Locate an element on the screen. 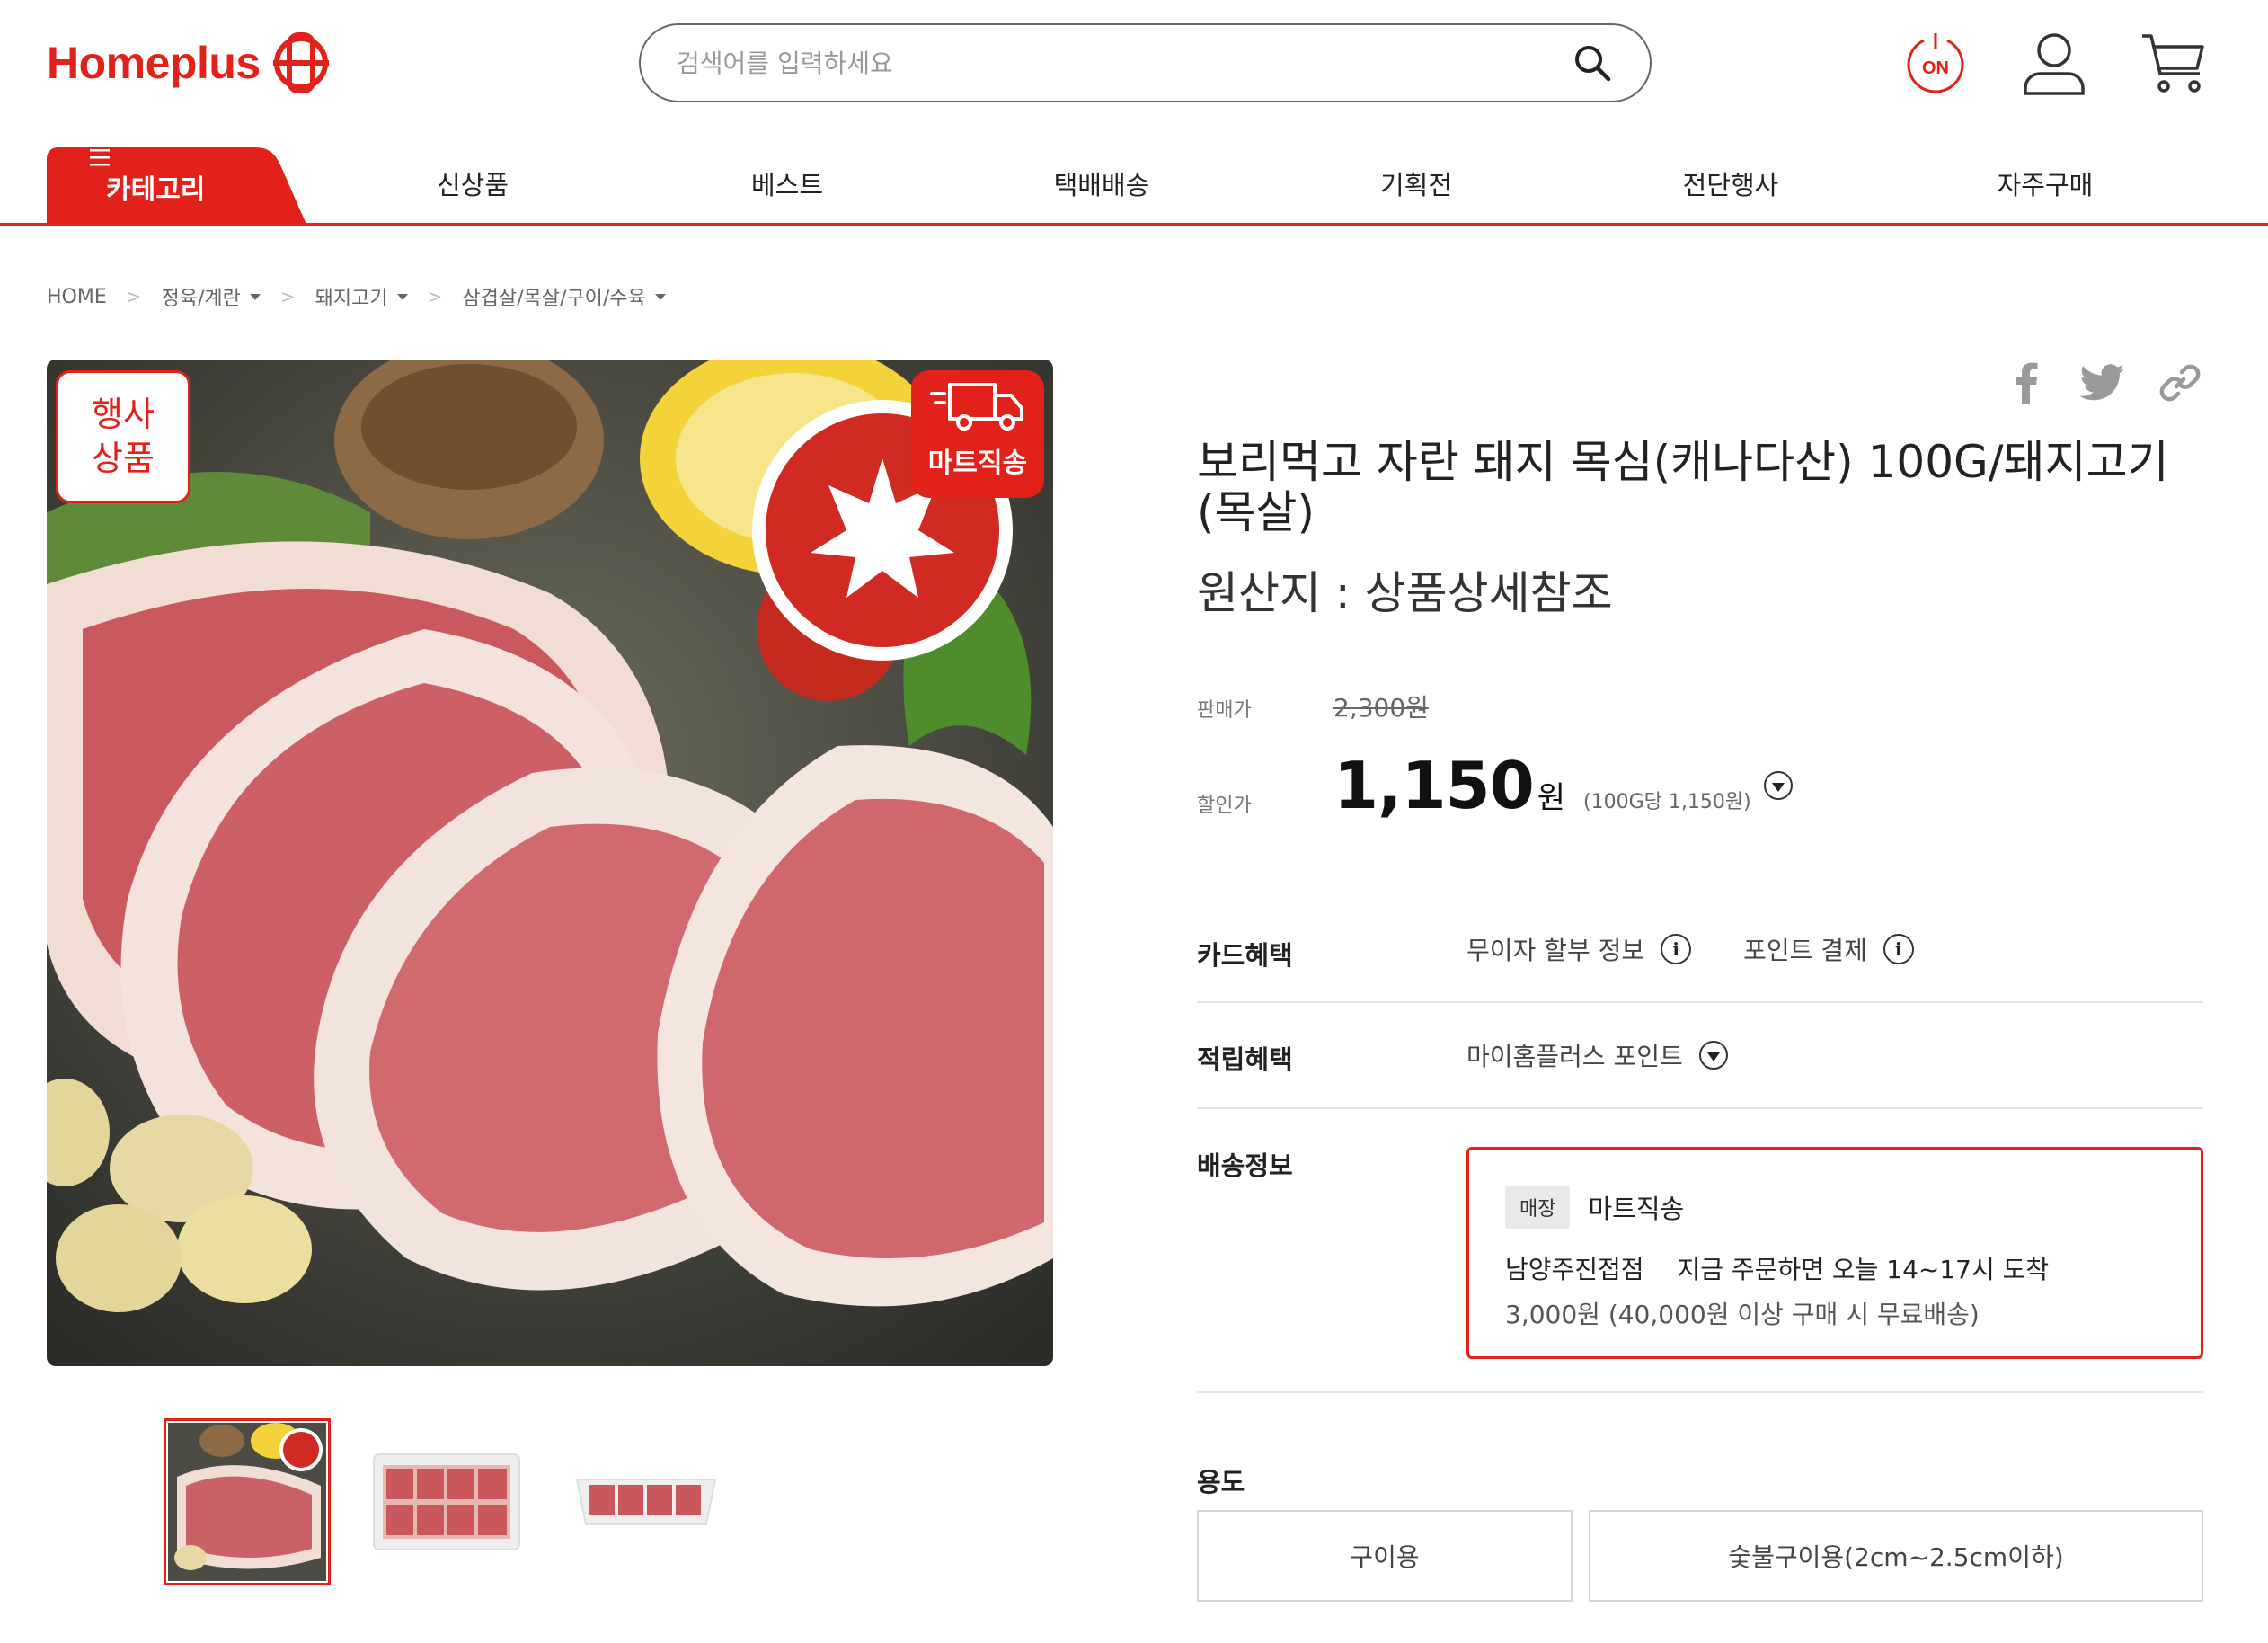 The height and width of the screenshot is (1643, 2268). nav-frequent-purchases: 자주구매 is located at coordinates (2045, 184).